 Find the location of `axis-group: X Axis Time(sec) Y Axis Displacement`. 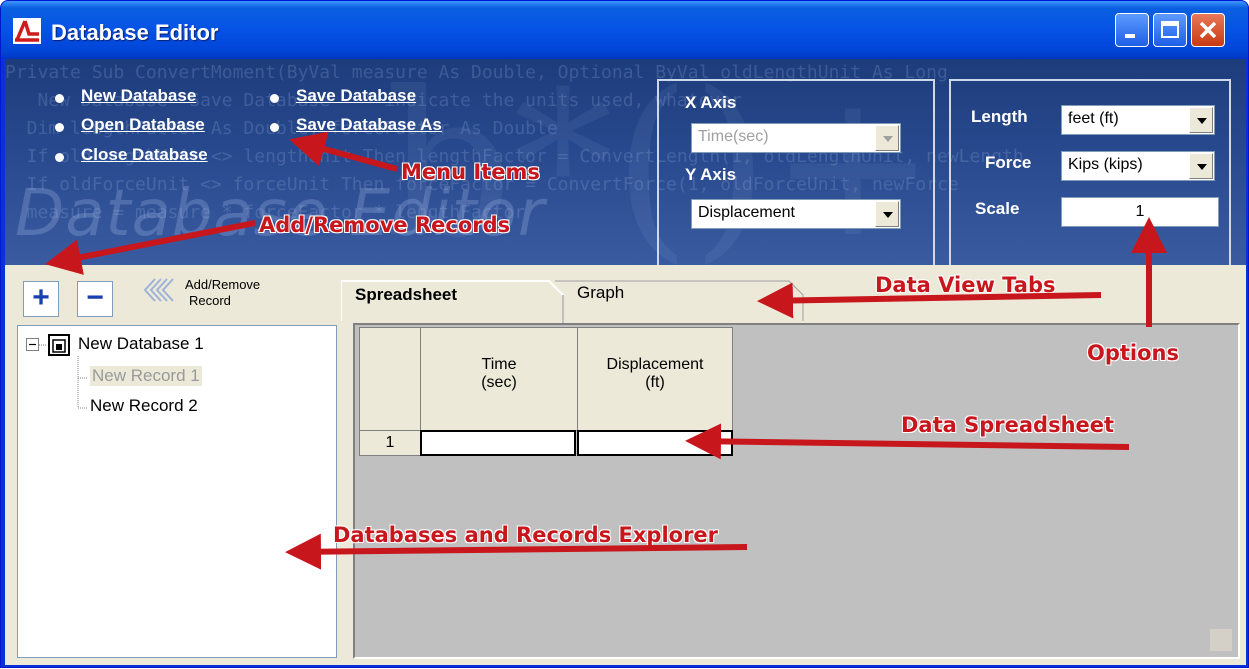

axis-group: X Axis Time(sec) Y Axis Displacement is located at coordinates (796, 172).